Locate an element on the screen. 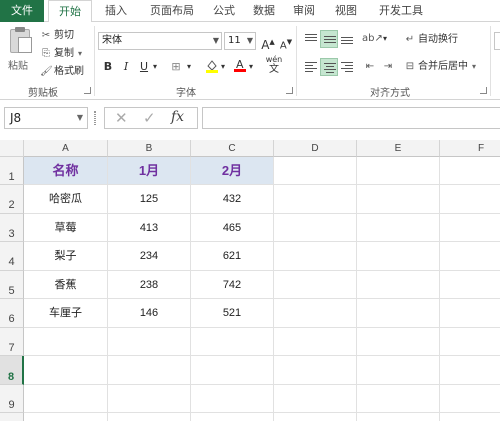 The image size is (500, 421). table-cell: 465 is located at coordinates (232, 228).